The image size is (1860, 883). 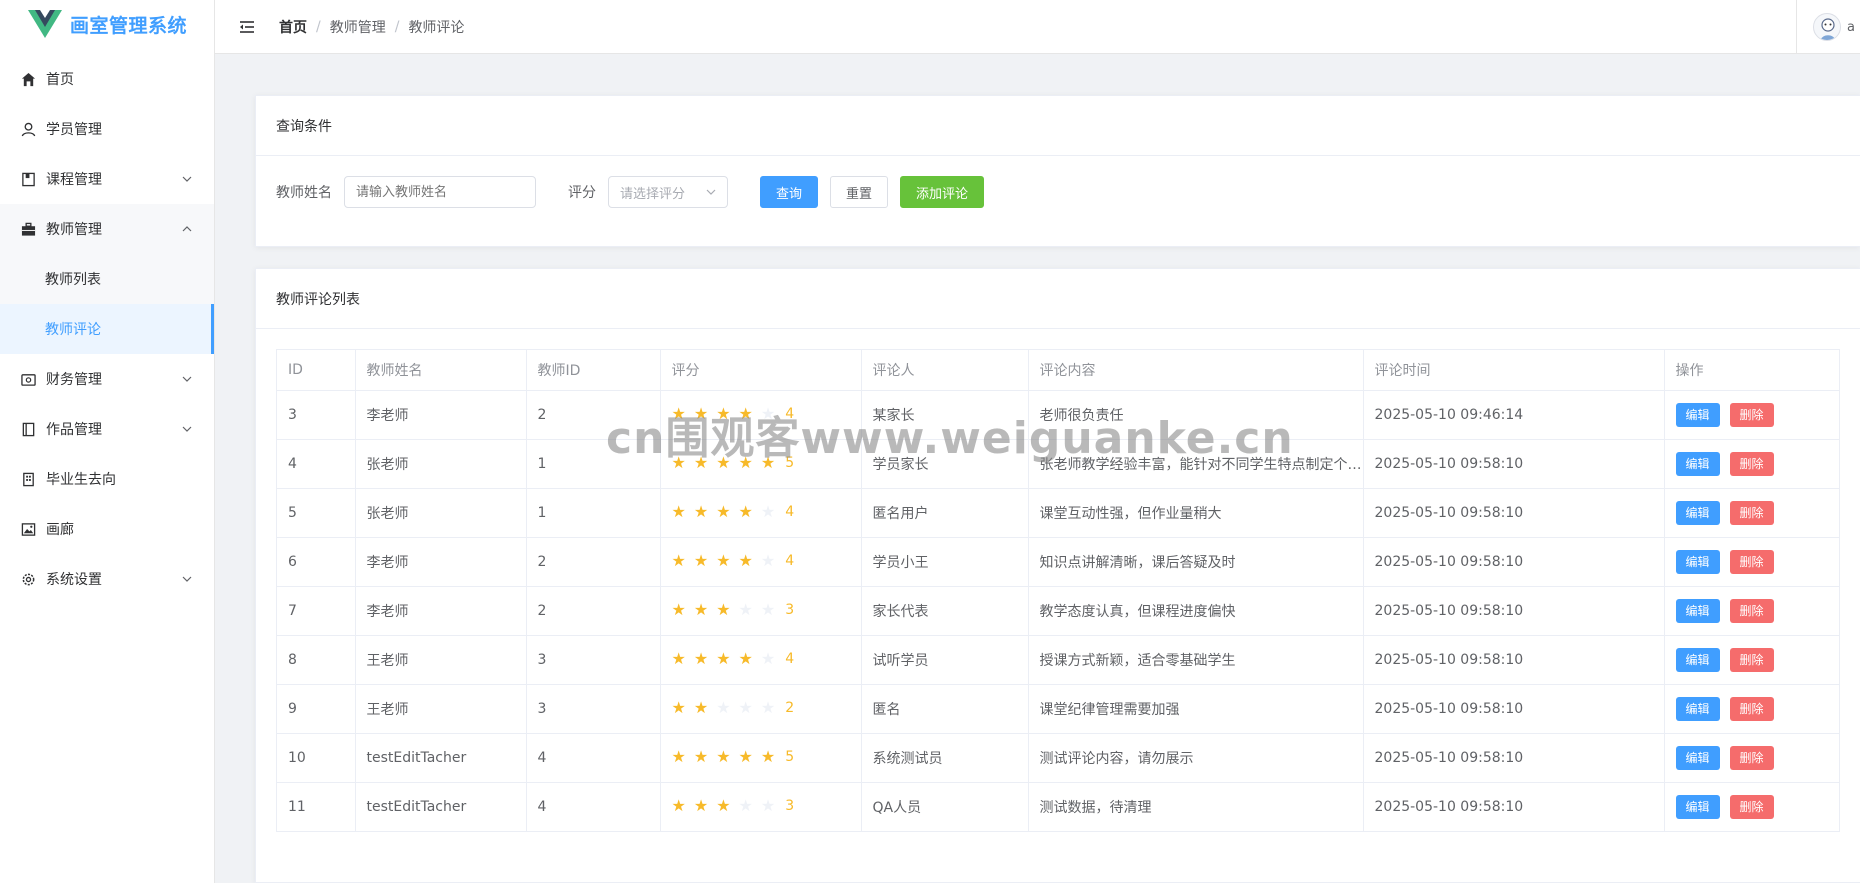 I want to click on notebook-icon, so click(x=28, y=429).